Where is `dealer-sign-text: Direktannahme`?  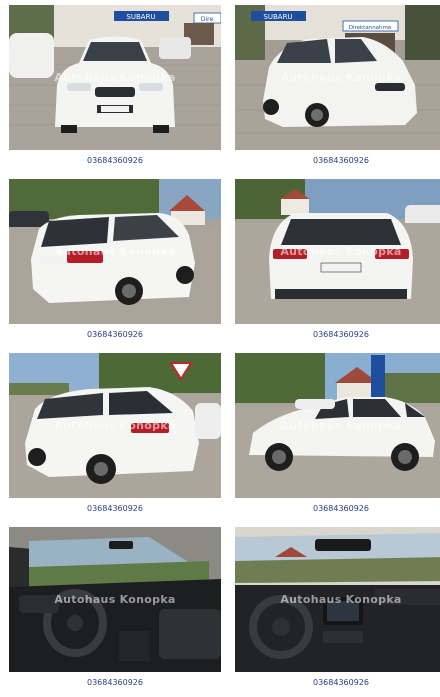 dealer-sign-text: Direktannahme is located at coordinates (370, 28).